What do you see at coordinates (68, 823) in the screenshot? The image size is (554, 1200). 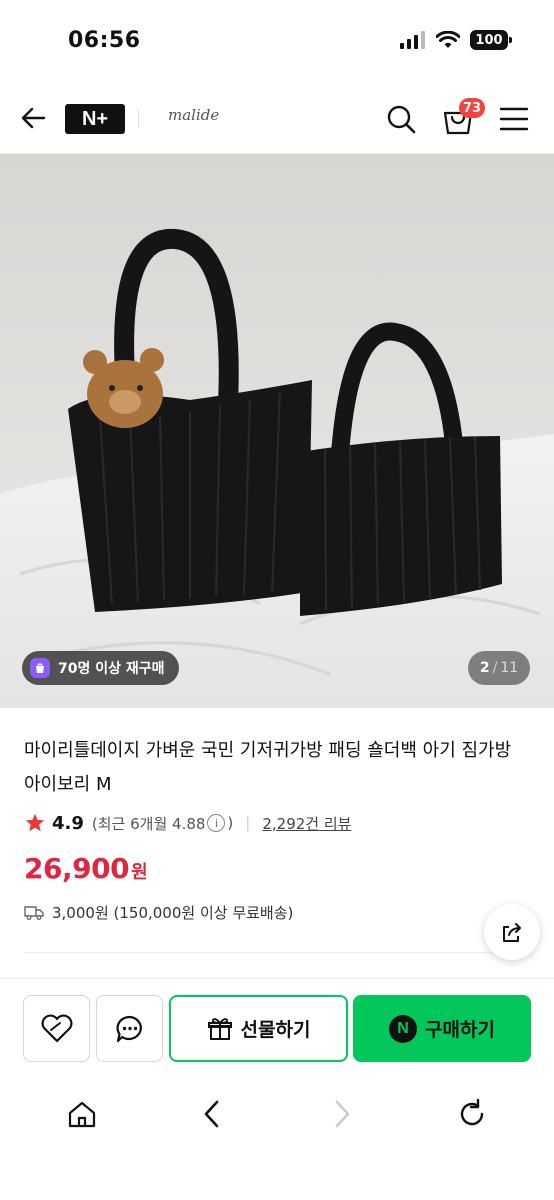 I see `rating-value: 4.9` at bounding box center [68, 823].